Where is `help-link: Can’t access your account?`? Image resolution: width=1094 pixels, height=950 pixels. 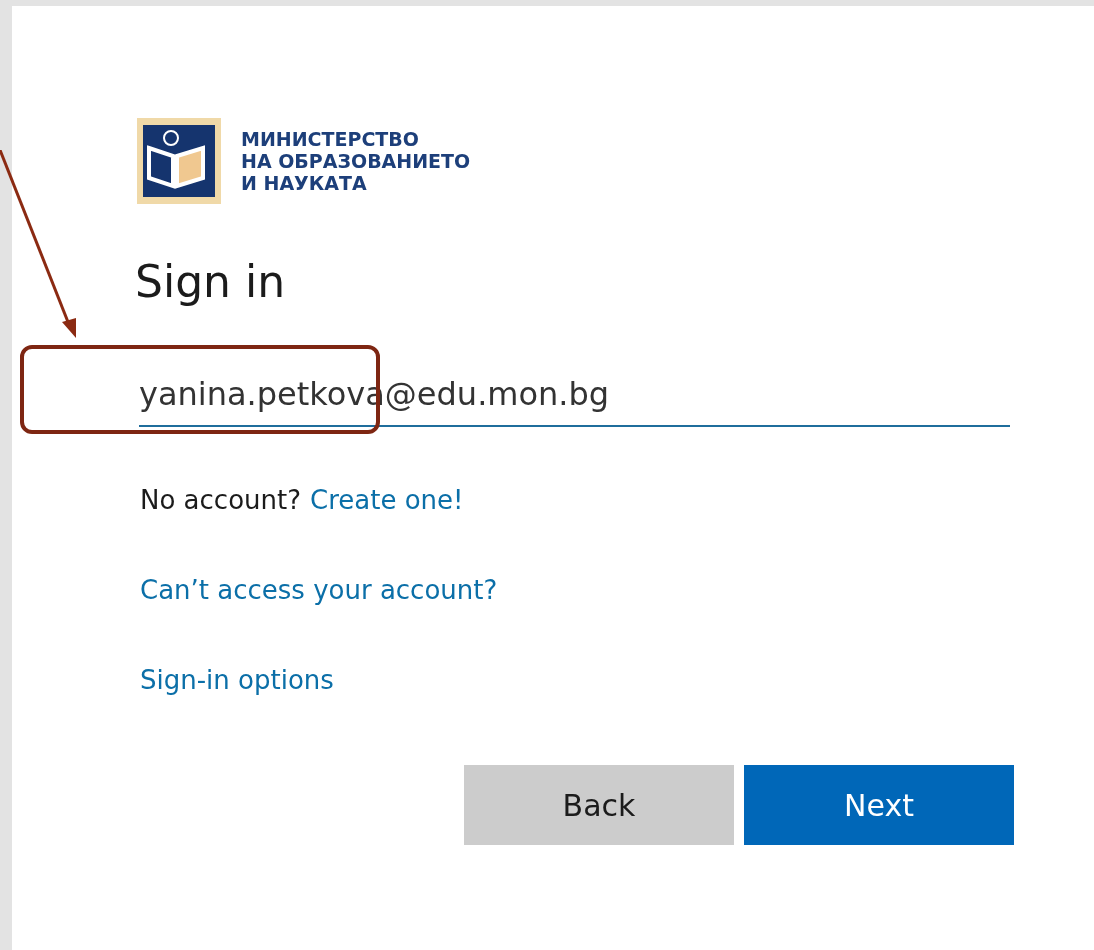
help-link: Can’t access your account? is located at coordinates (319, 590).